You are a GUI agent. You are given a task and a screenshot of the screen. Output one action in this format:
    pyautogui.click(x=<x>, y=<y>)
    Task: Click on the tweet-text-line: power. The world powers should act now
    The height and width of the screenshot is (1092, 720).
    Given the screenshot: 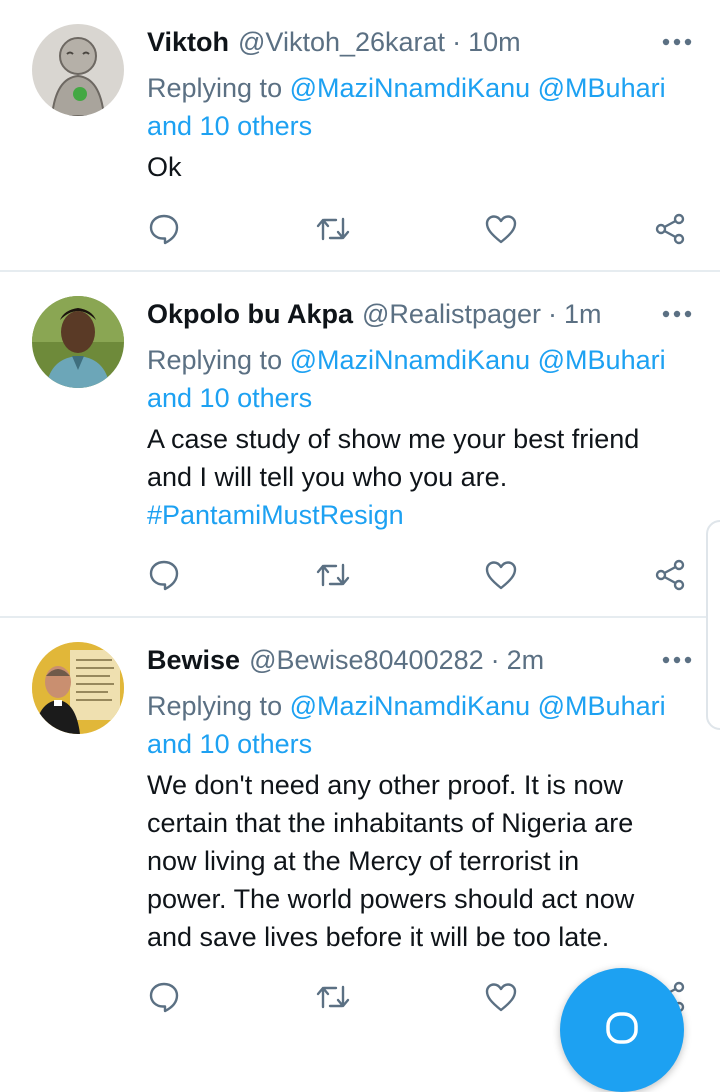 What is the action you would take?
    pyautogui.click(x=391, y=899)
    